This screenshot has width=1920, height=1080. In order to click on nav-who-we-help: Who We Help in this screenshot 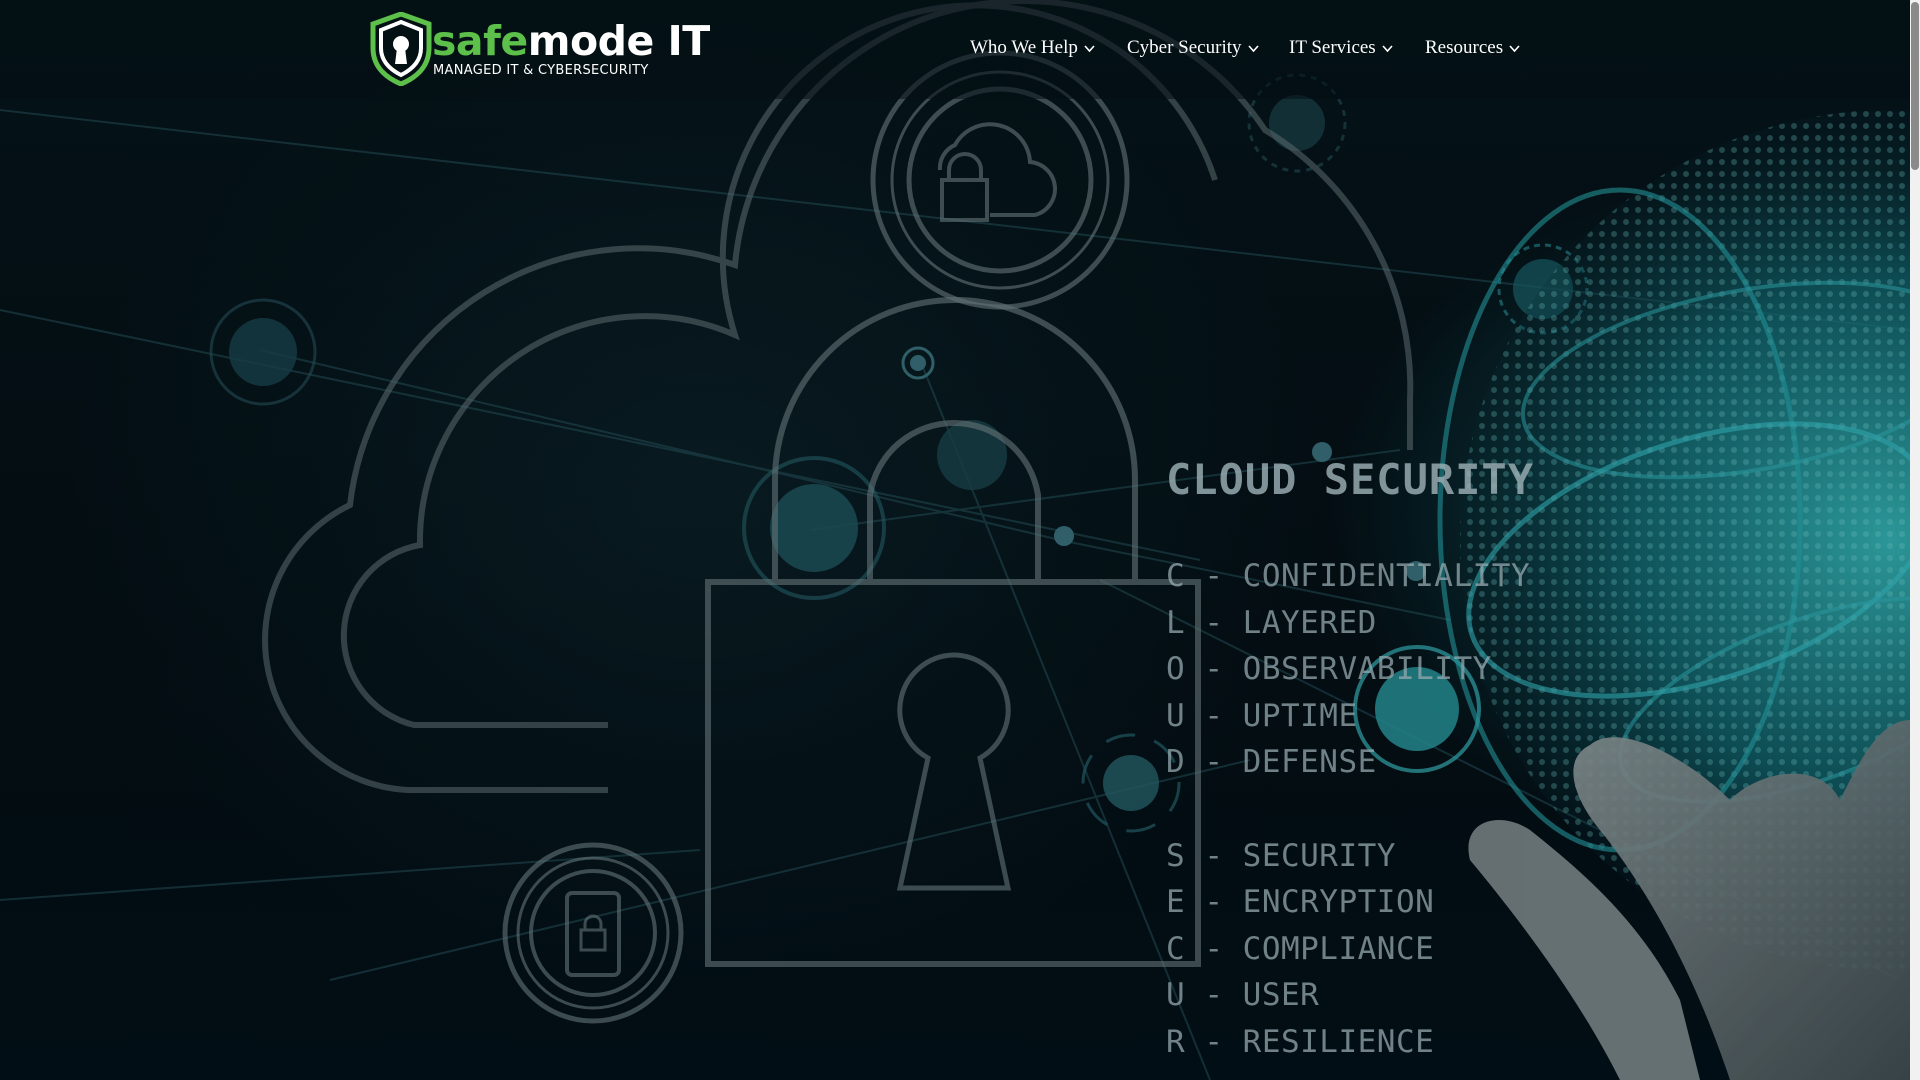, I will do `click(1032, 48)`.